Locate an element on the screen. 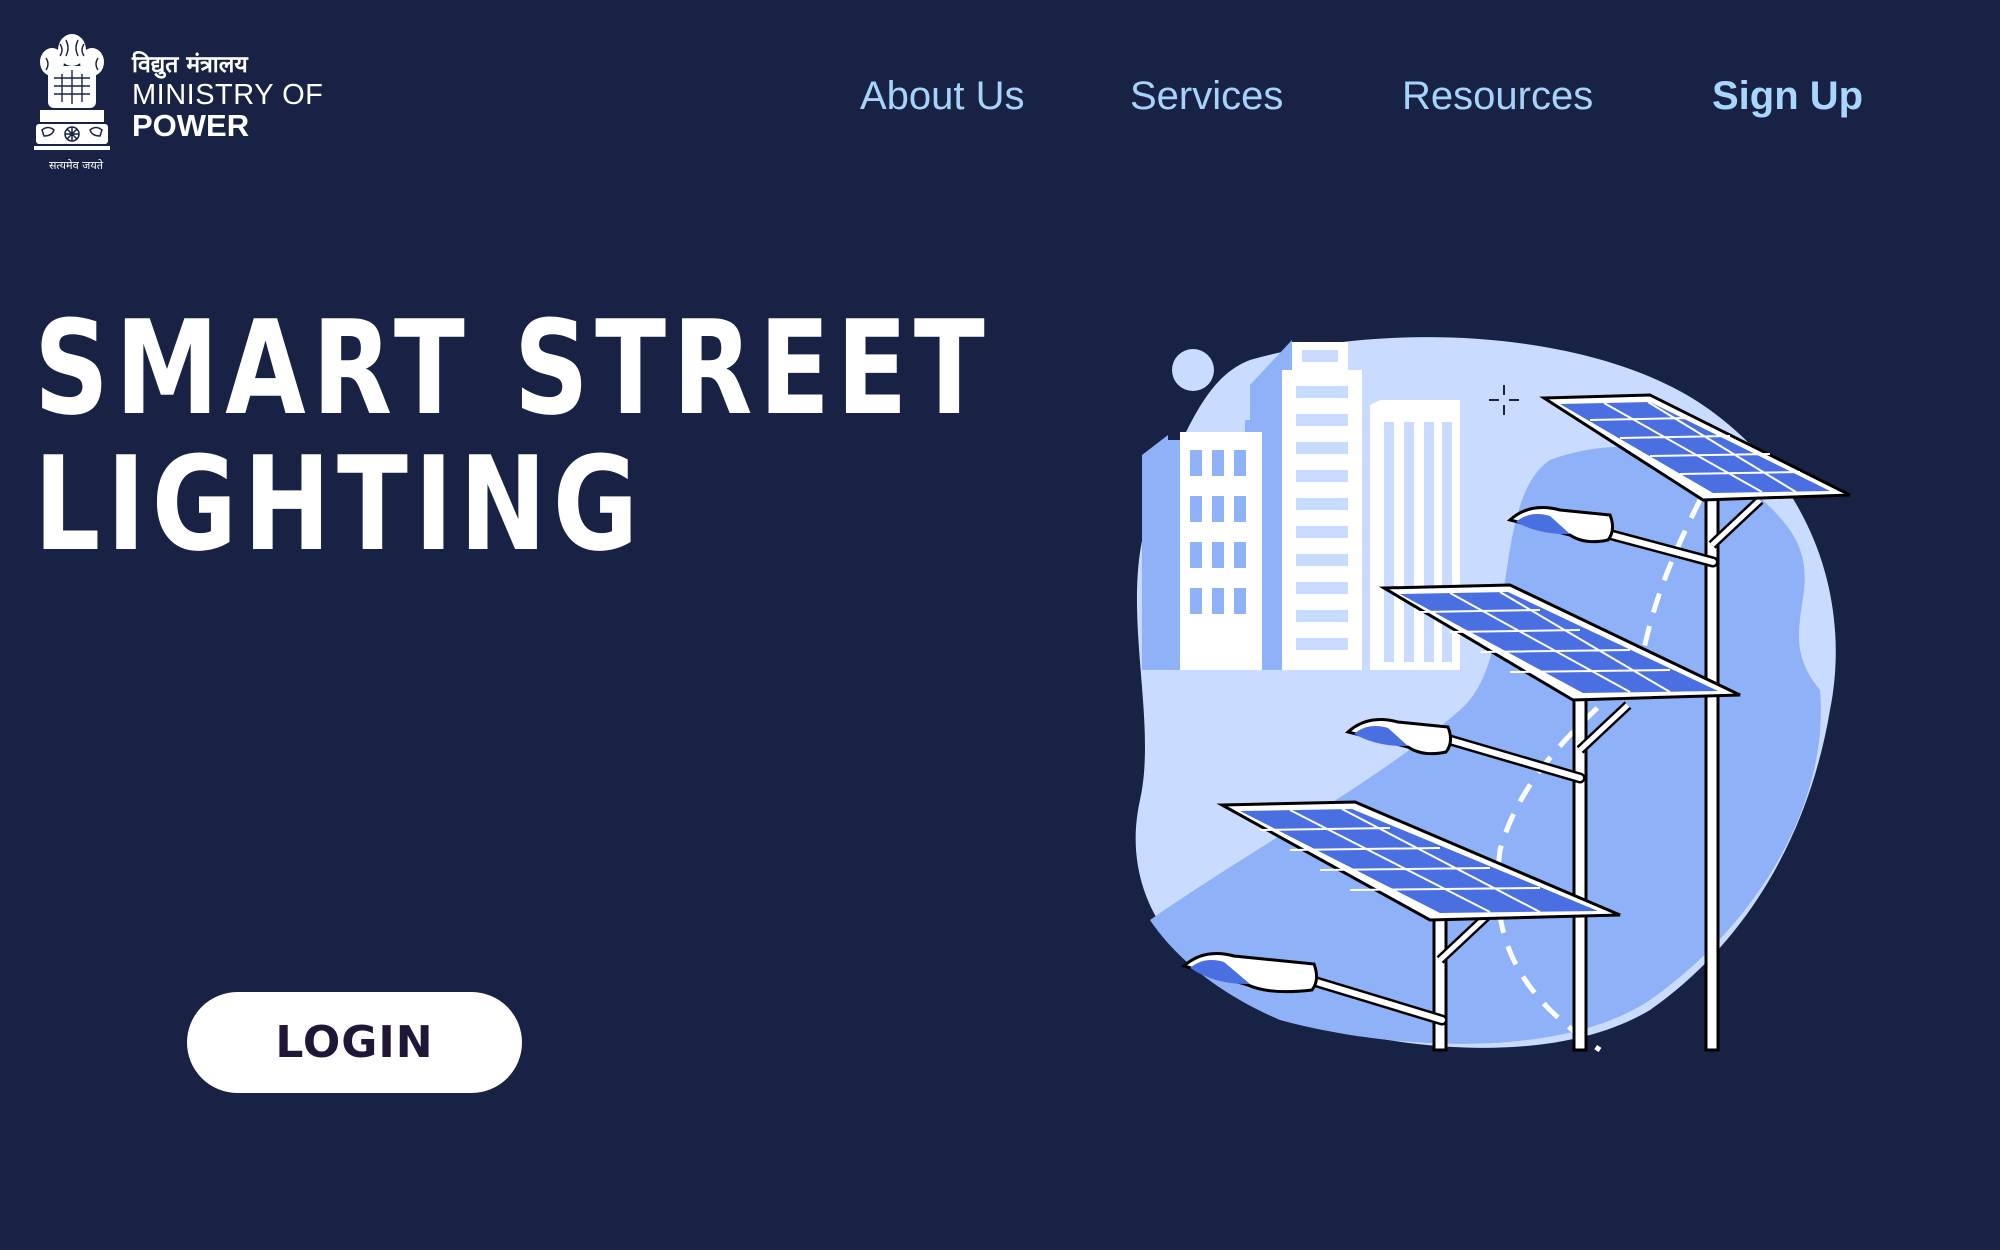 The height and width of the screenshot is (1250, 2000). hero-title-line2: LIGHTING is located at coordinates (339, 504).